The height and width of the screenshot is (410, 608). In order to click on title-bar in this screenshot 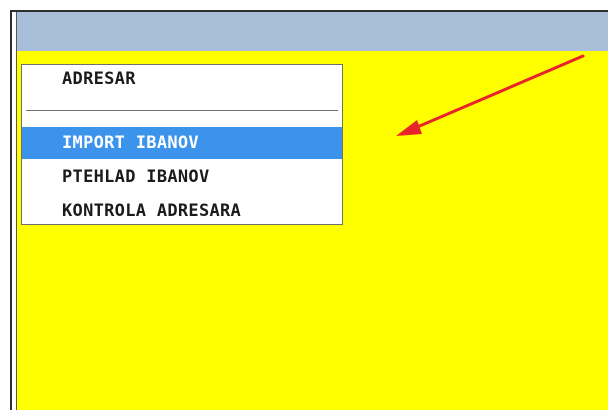, I will do `click(312, 31)`.